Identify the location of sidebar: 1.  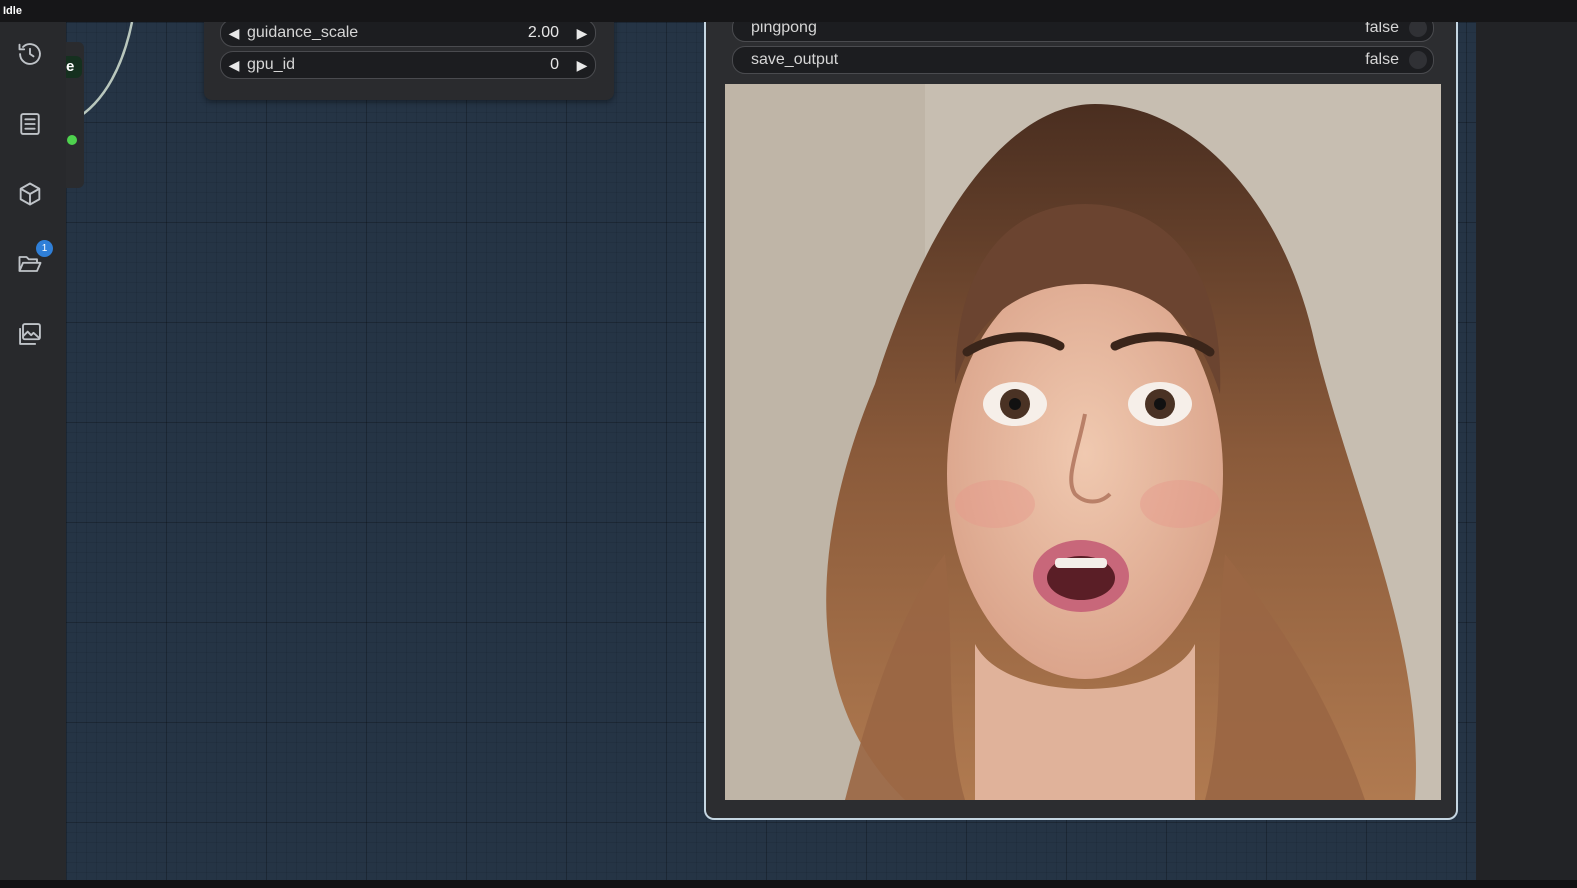
(33, 455).